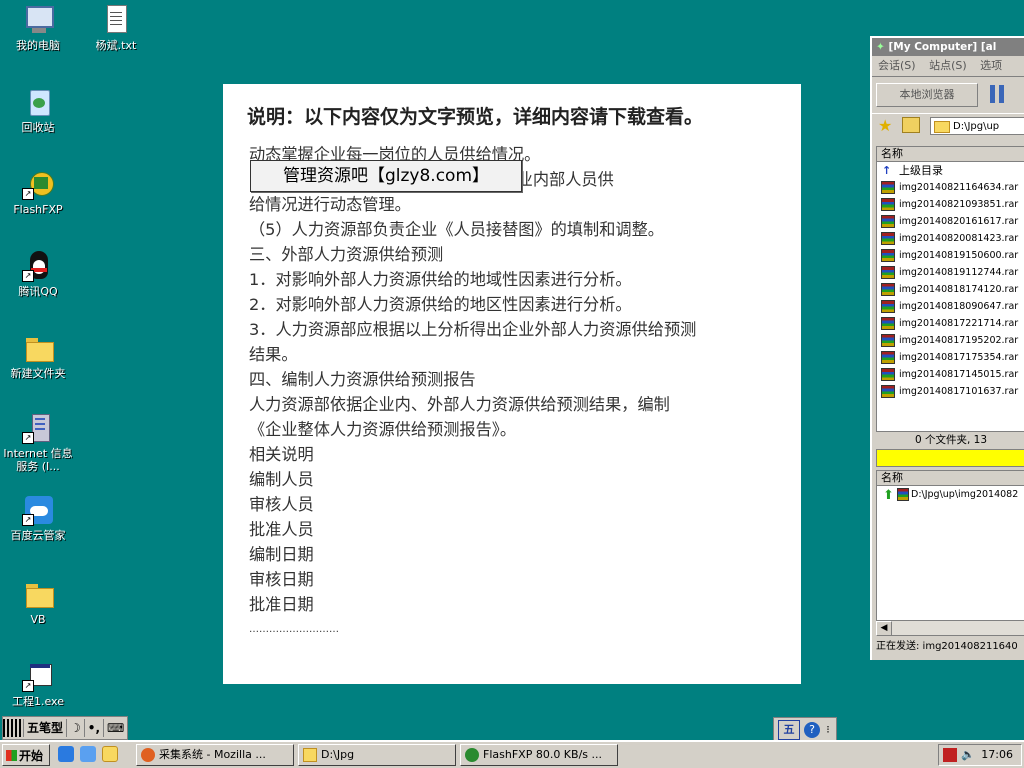 The height and width of the screenshot is (768, 1024). What do you see at coordinates (959, 289) in the screenshot?
I see `file-name: img20140818174120.rar` at bounding box center [959, 289].